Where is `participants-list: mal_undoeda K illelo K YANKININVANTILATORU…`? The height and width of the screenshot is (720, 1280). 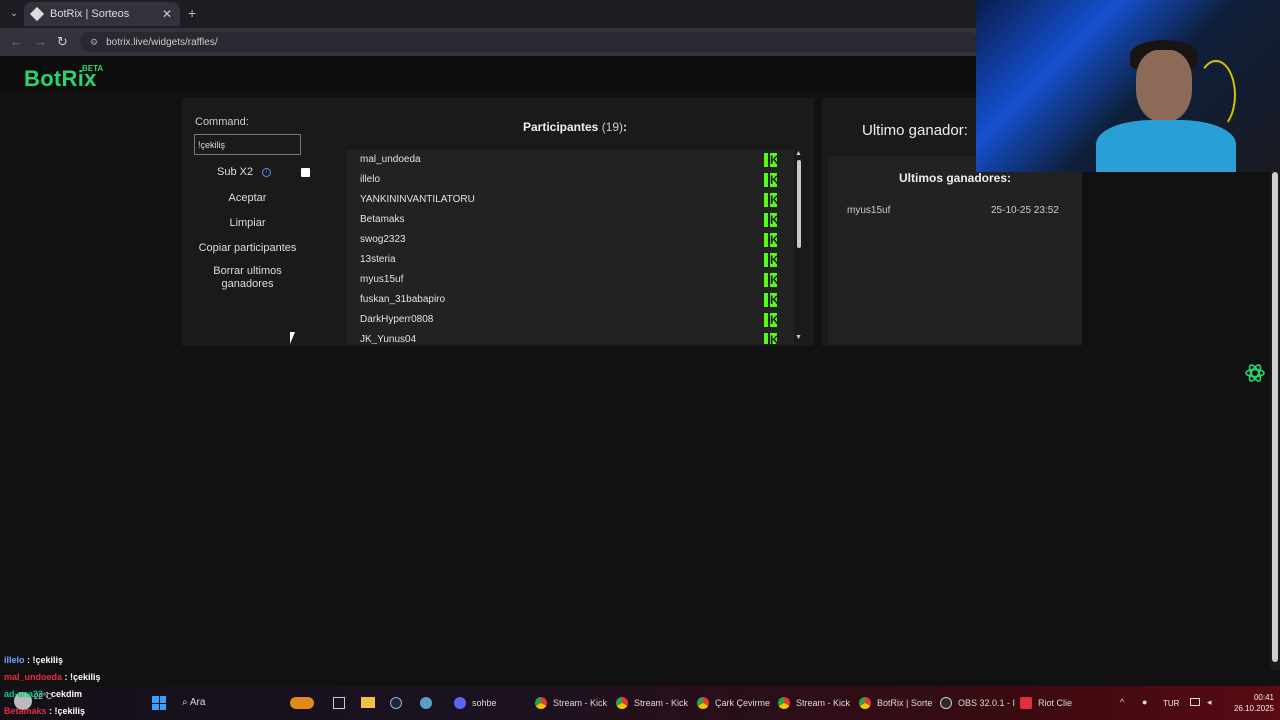
participants-list: mal_undoeda K illelo K YANKININVANTILATORU… is located at coordinates (570, 247).